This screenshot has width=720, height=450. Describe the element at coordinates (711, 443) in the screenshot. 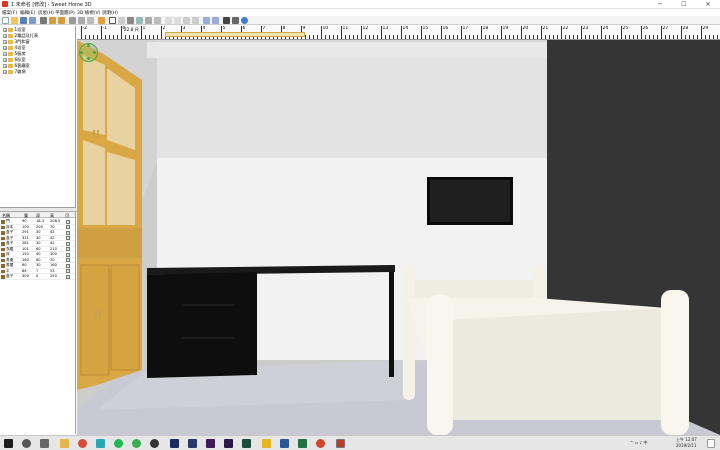

I see `notification-icon` at that location.